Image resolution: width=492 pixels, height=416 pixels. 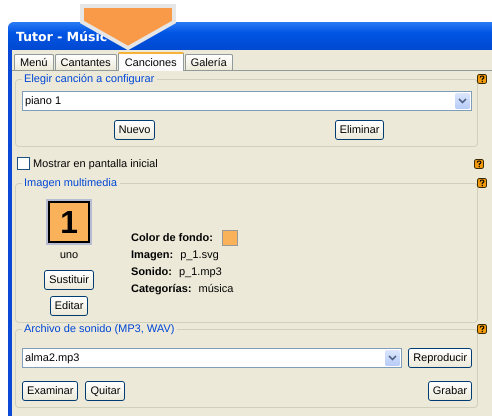 What do you see at coordinates (100, 329) in the screenshot?
I see `group-title: Archivo de sonido (MP3, WAV)` at bounding box center [100, 329].